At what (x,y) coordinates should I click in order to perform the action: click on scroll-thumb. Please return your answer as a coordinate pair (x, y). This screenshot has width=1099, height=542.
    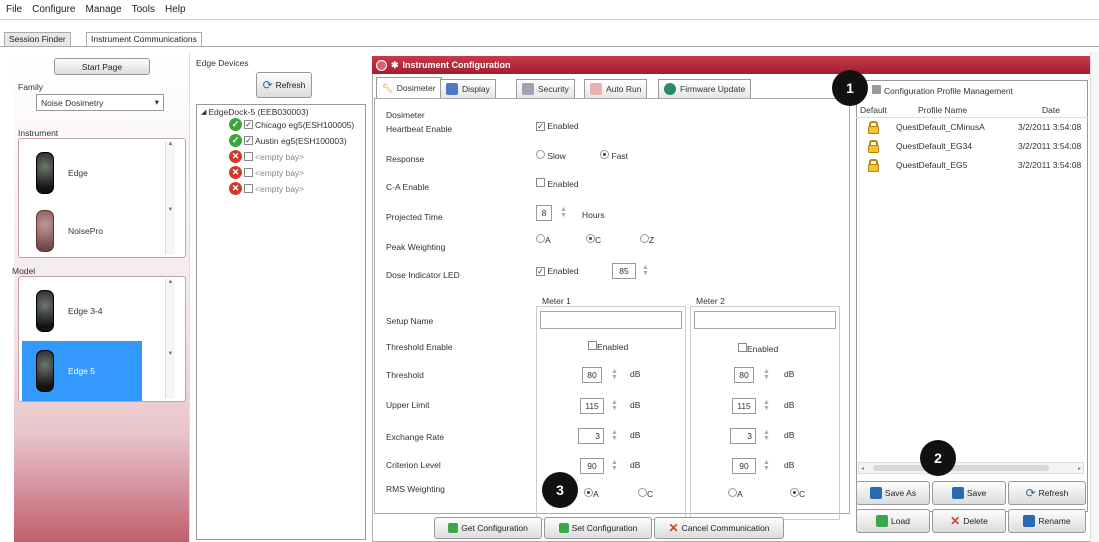
    Looking at the image, I should click on (961, 468).